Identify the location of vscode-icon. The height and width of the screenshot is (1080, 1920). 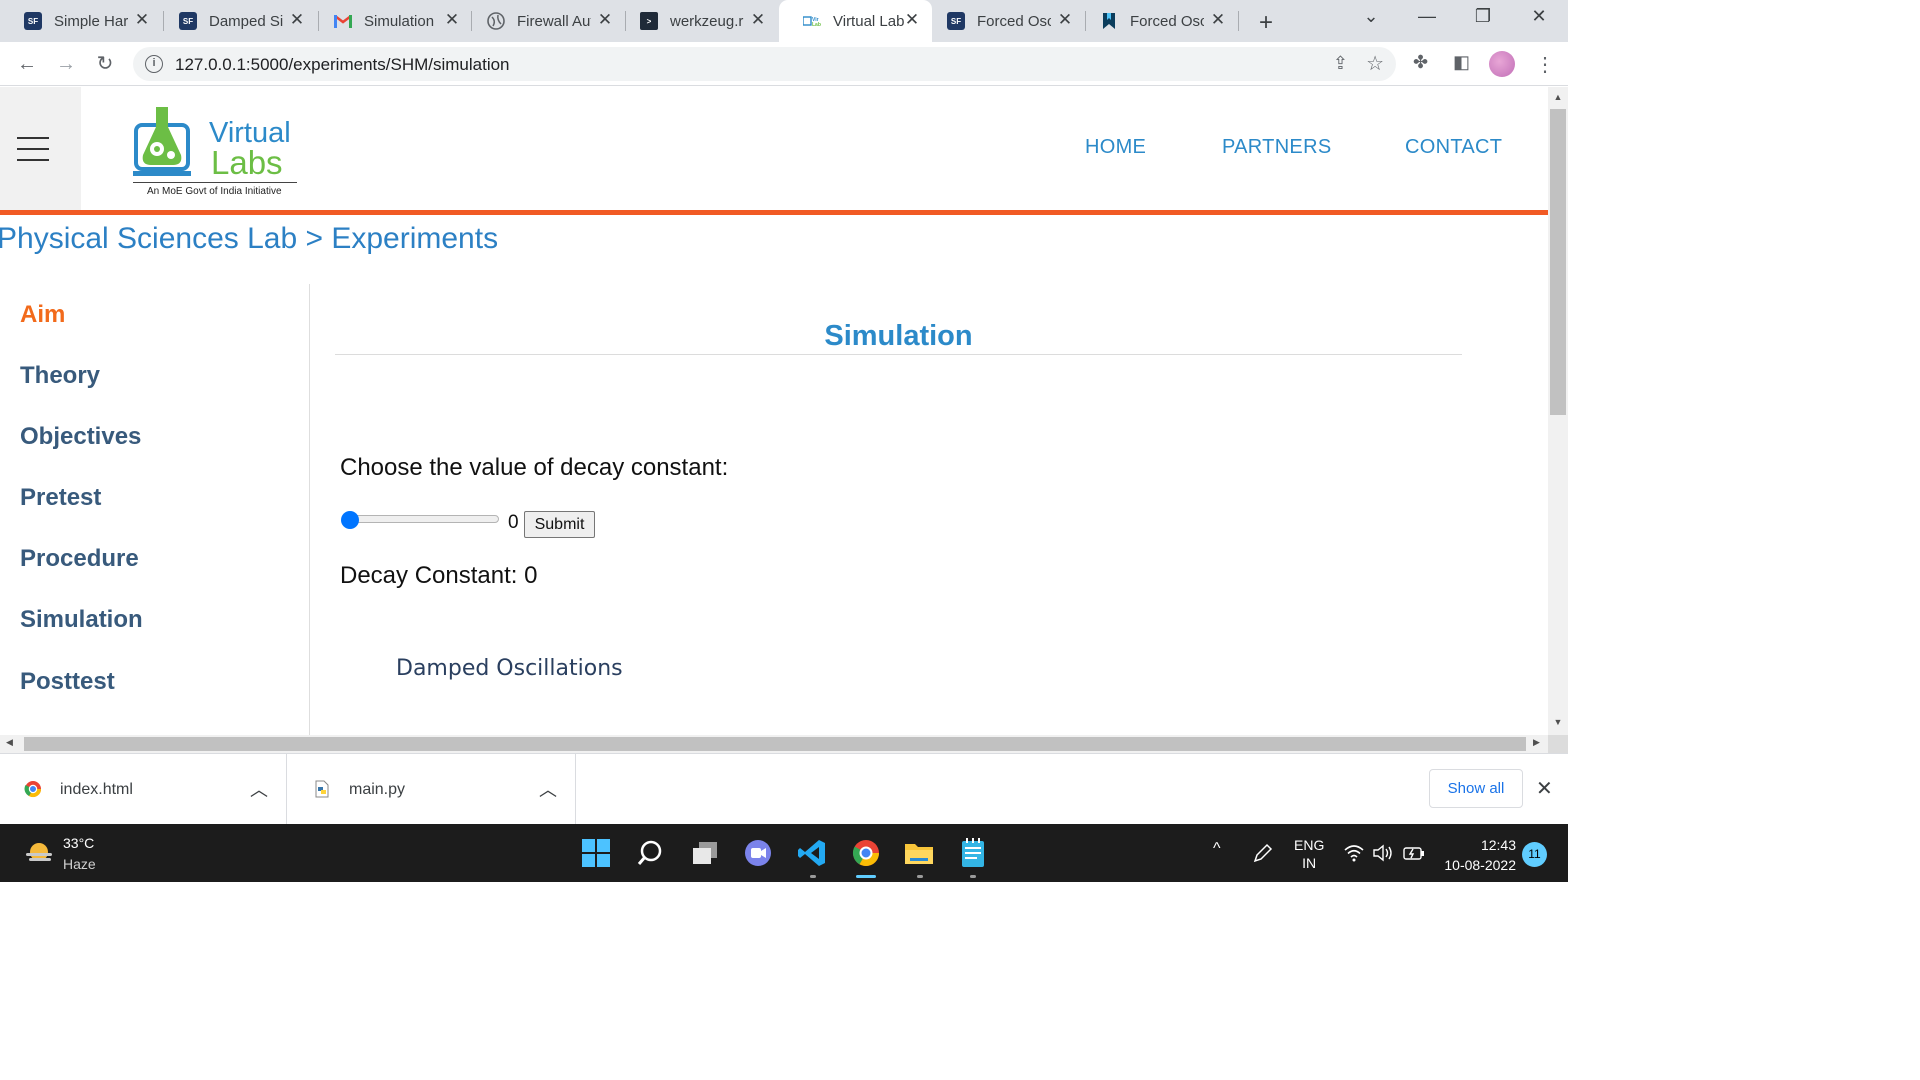
(812, 853).